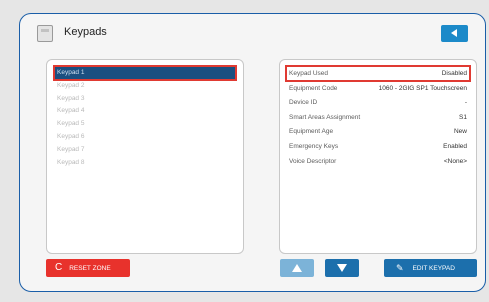  Describe the element at coordinates (325, 117) in the screenshot. I see `property-label: Smart Areas Assignment` at that location.